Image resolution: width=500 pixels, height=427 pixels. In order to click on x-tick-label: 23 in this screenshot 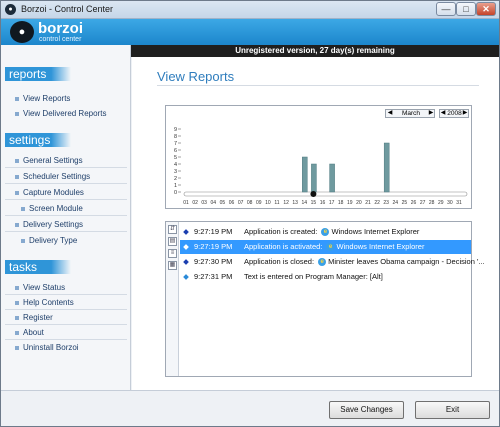, I will do `click(386, 203)`.